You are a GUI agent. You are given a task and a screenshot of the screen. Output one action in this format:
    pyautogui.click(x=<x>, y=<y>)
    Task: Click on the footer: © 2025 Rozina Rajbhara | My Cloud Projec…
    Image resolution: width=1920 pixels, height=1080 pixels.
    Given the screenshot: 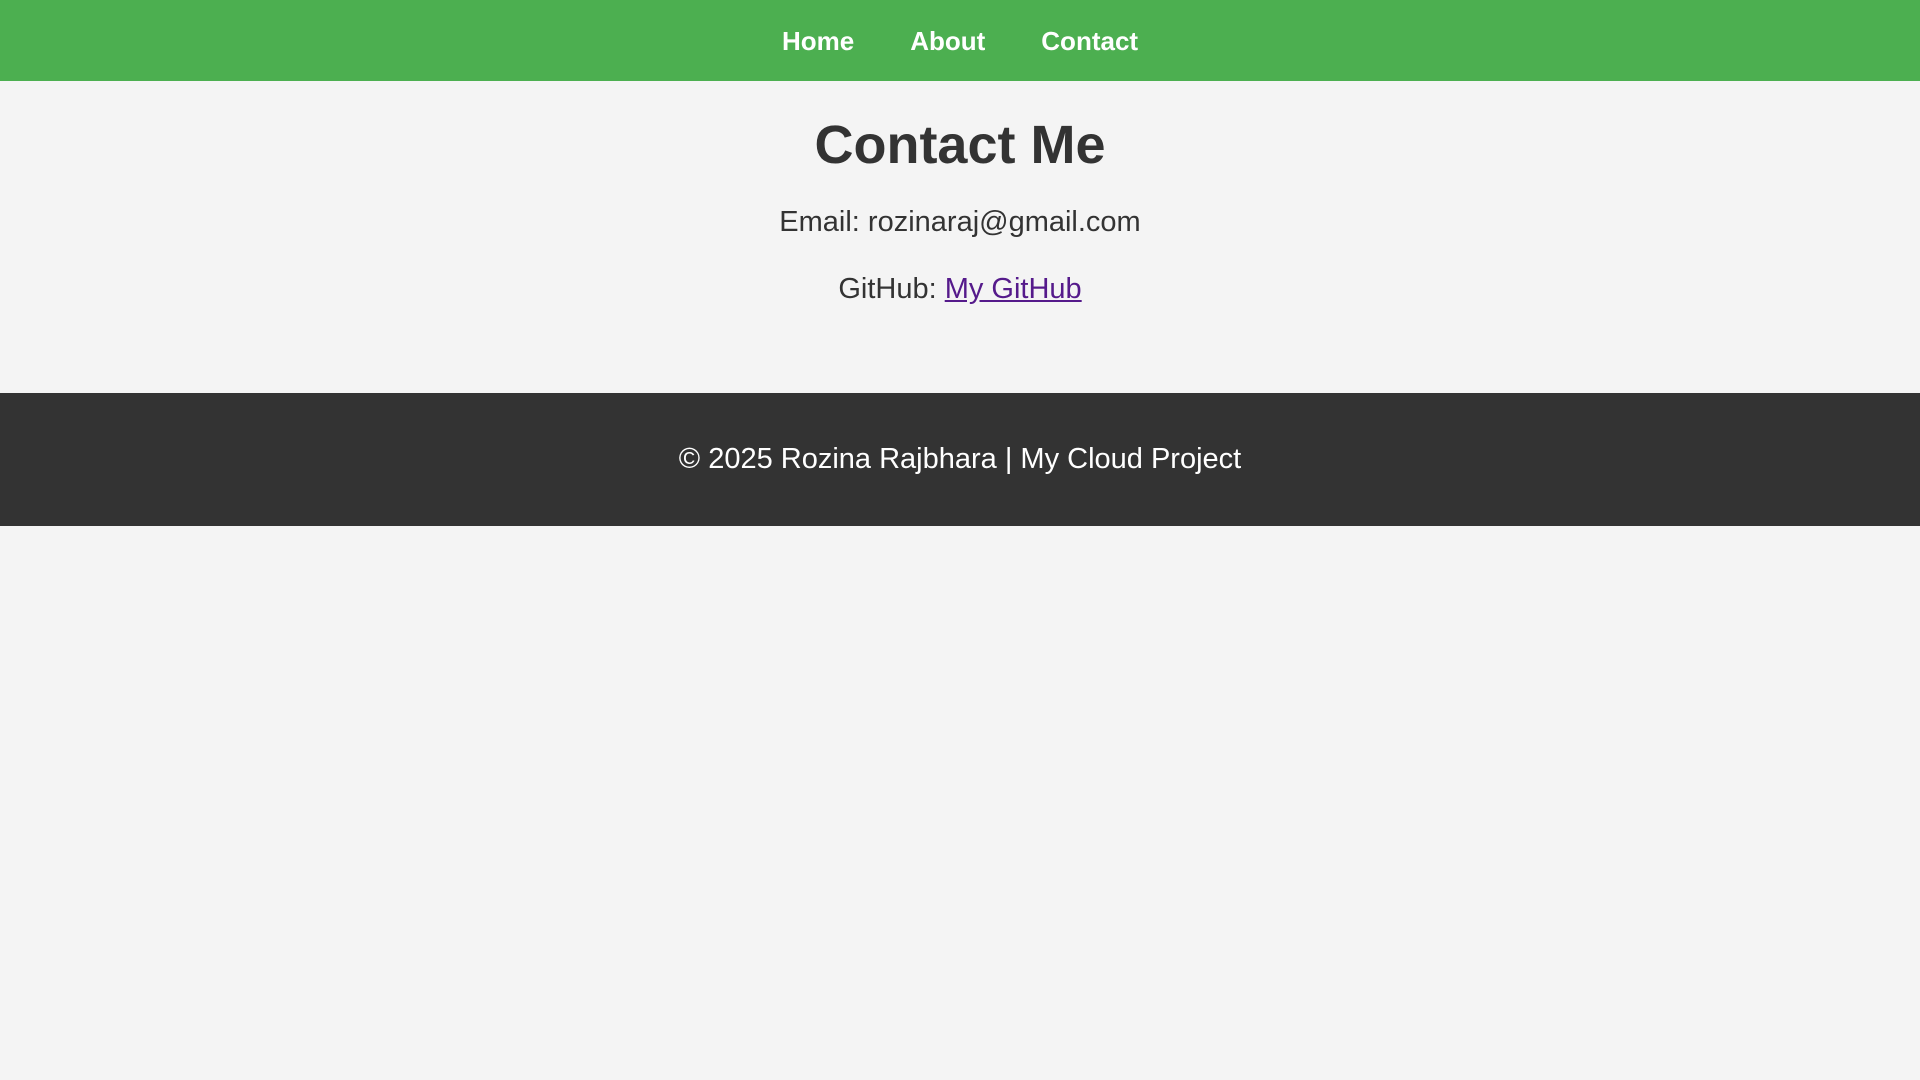 What is the action you would take?
    pyautogui.click(x=960, y=459)
    